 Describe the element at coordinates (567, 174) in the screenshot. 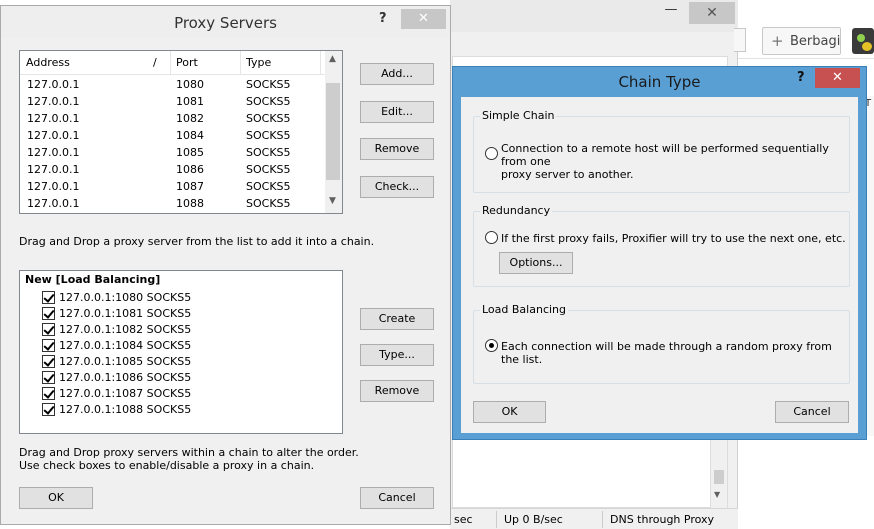

I see `description-line: proxy server to another.` at that location.